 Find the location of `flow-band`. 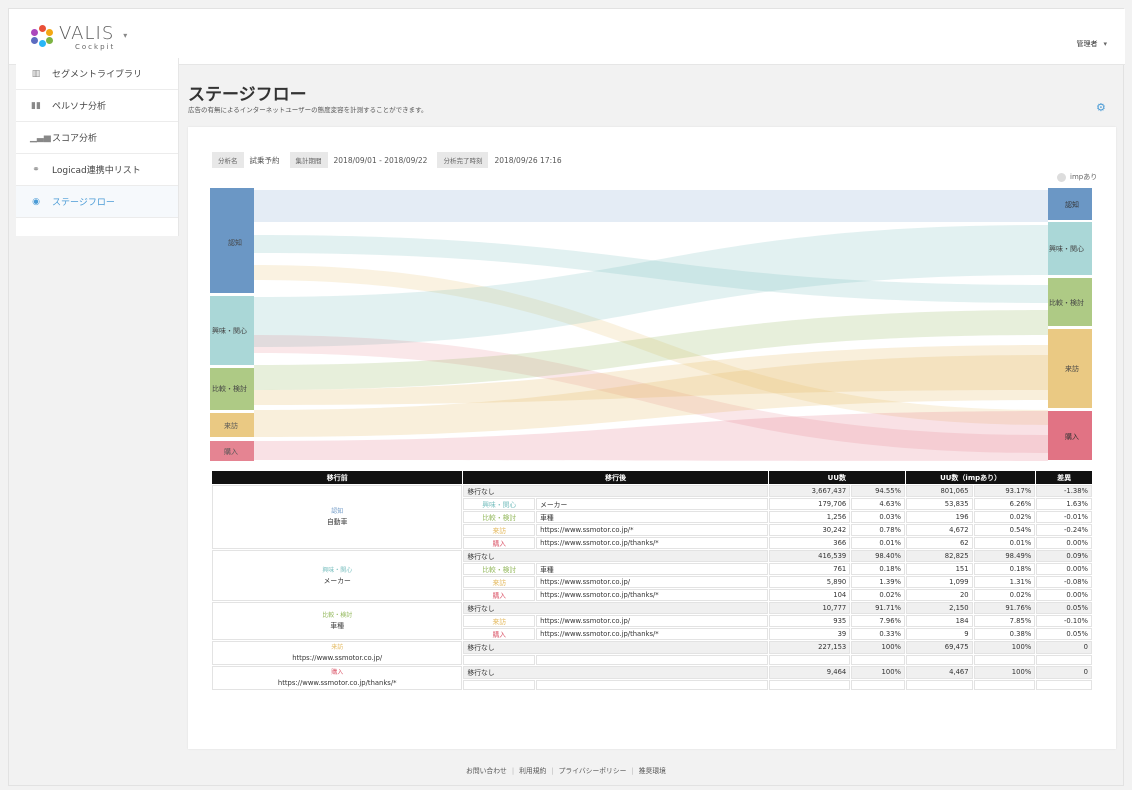

flow-band is located at coordinates (651, 206).